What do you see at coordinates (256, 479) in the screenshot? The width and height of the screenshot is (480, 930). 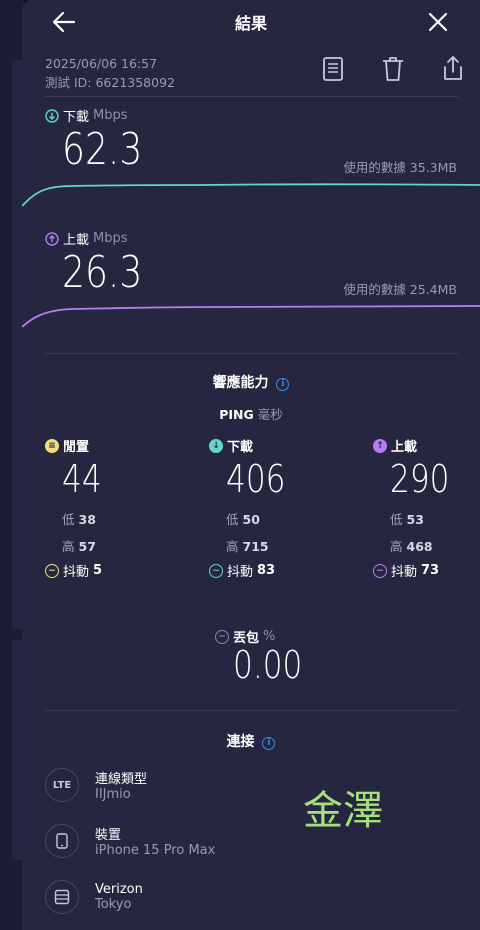 I see `download-ping-value: 406` at bounding box center [256, 479].